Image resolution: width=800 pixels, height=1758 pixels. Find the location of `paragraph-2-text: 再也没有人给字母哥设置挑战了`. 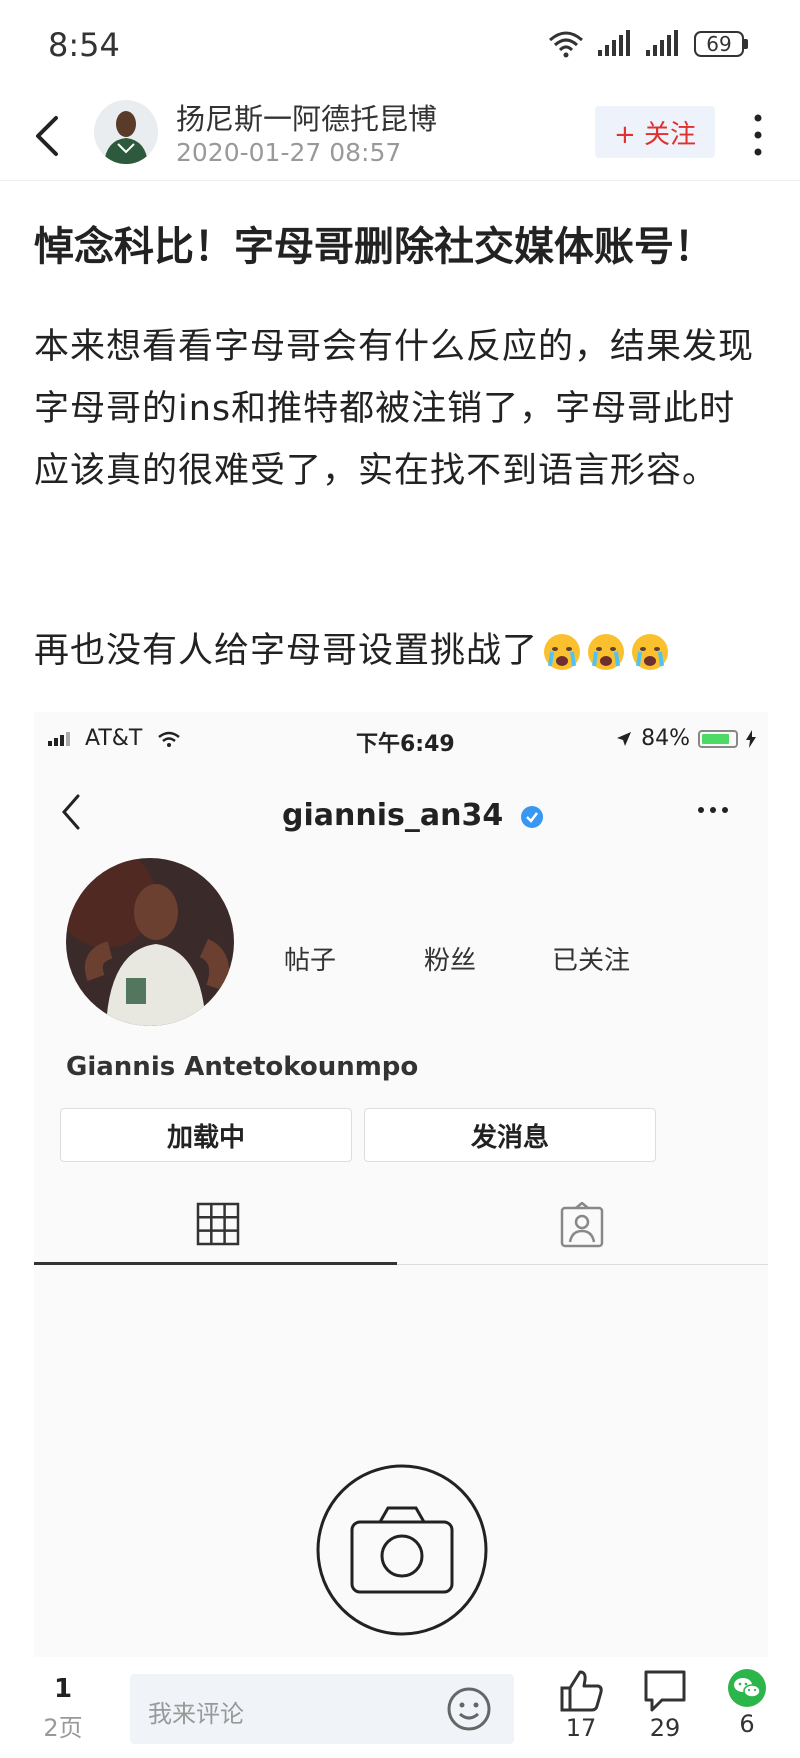

paragraph-2-text: 再也没有人给字母哥设置挑战了 is located at coordinates (286, 651).